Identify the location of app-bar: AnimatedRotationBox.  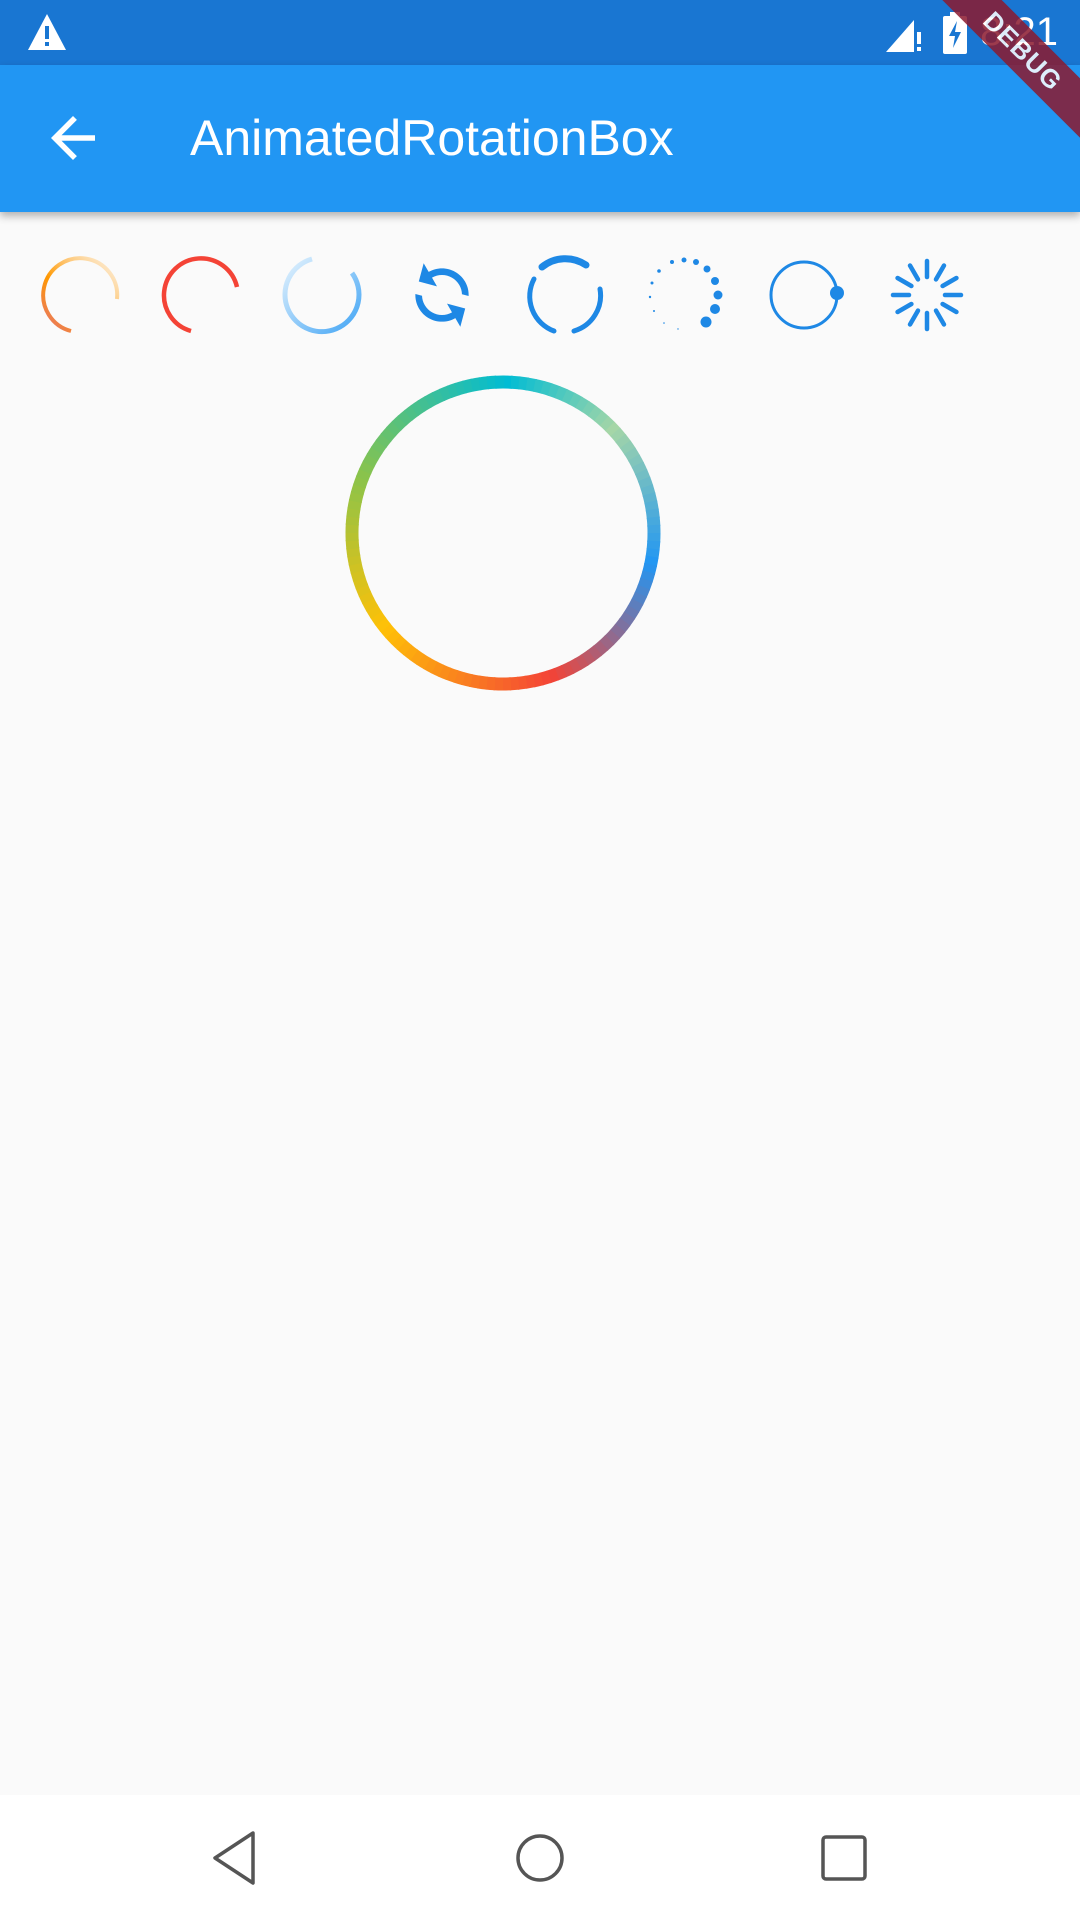
(540, 138).